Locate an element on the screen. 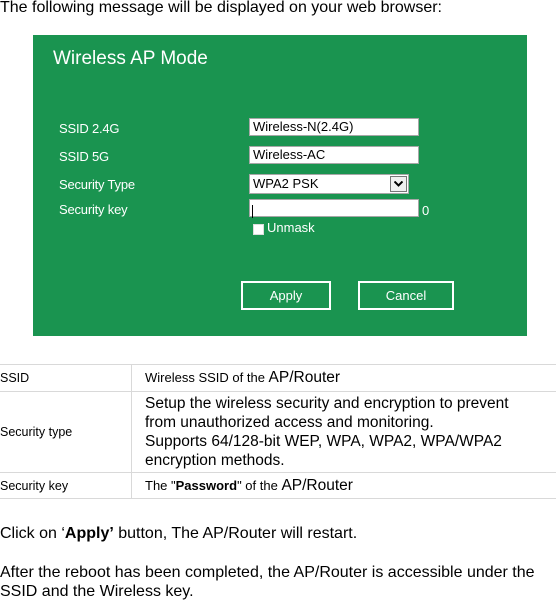  value-text: " of the is located at coordinates (259, 485).